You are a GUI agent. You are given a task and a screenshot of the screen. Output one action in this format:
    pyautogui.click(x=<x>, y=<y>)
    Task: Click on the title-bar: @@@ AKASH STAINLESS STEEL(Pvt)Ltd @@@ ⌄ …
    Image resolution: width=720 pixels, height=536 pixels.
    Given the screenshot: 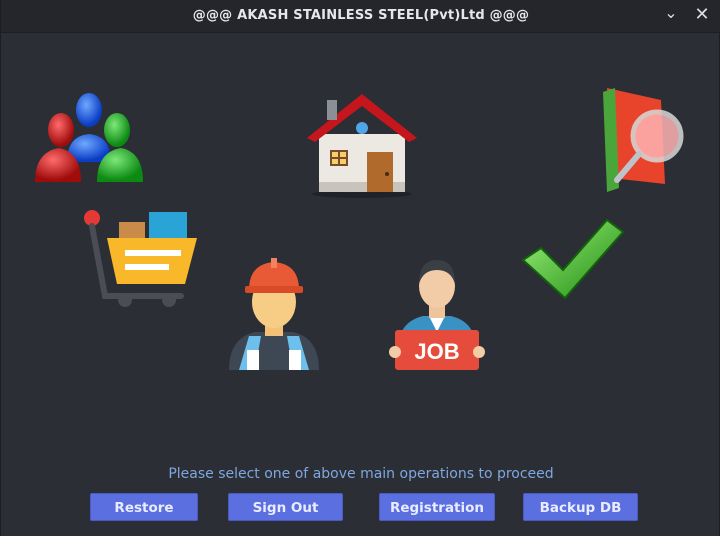 What is the action you would take?
    pyautogui.click(x=360, y=16)
    